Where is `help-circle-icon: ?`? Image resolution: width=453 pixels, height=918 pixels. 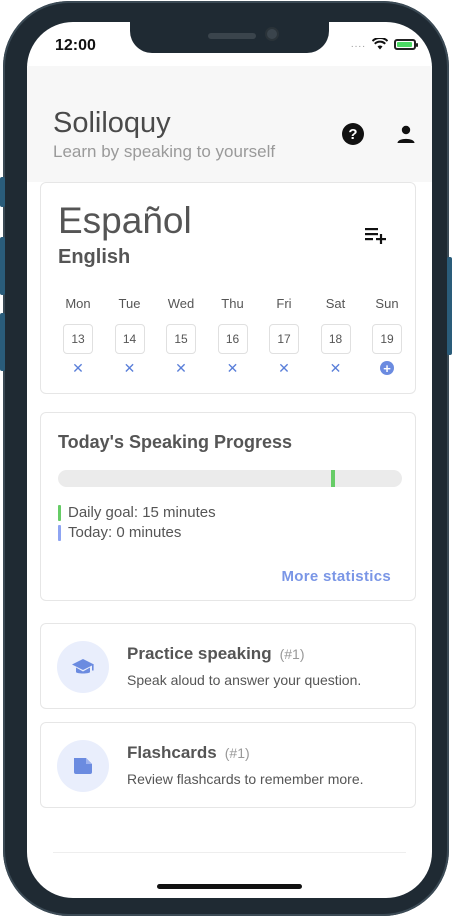
help-circle-icon: ? is located at coordinates (353, 134).